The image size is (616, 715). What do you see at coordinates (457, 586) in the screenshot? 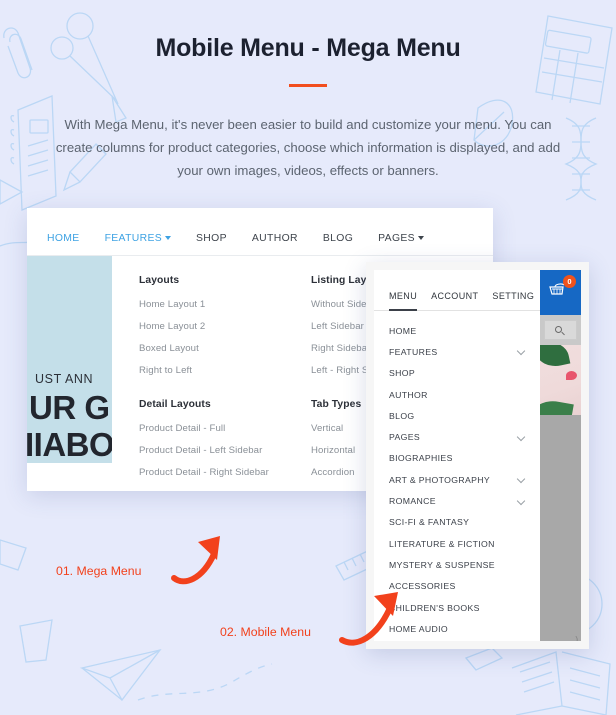
I see `mobile-menu-item: ACCESSORIES` at bounding box center [457, 586].